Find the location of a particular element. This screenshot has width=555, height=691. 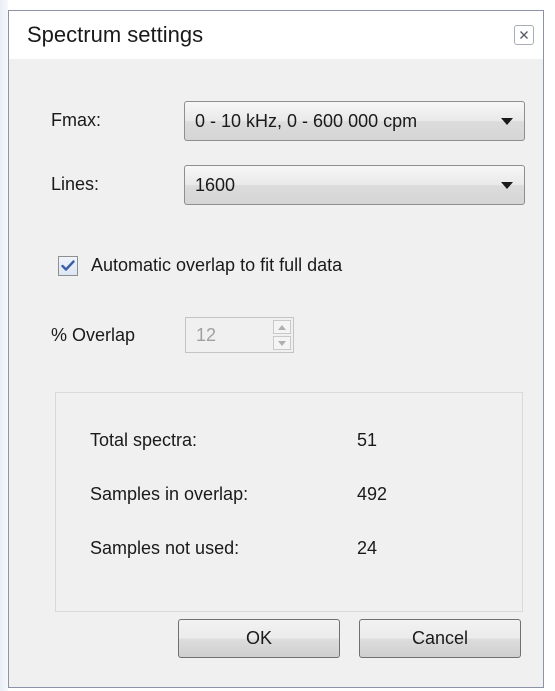

cancel-button: Cancel is located at coordinates (440, 638).